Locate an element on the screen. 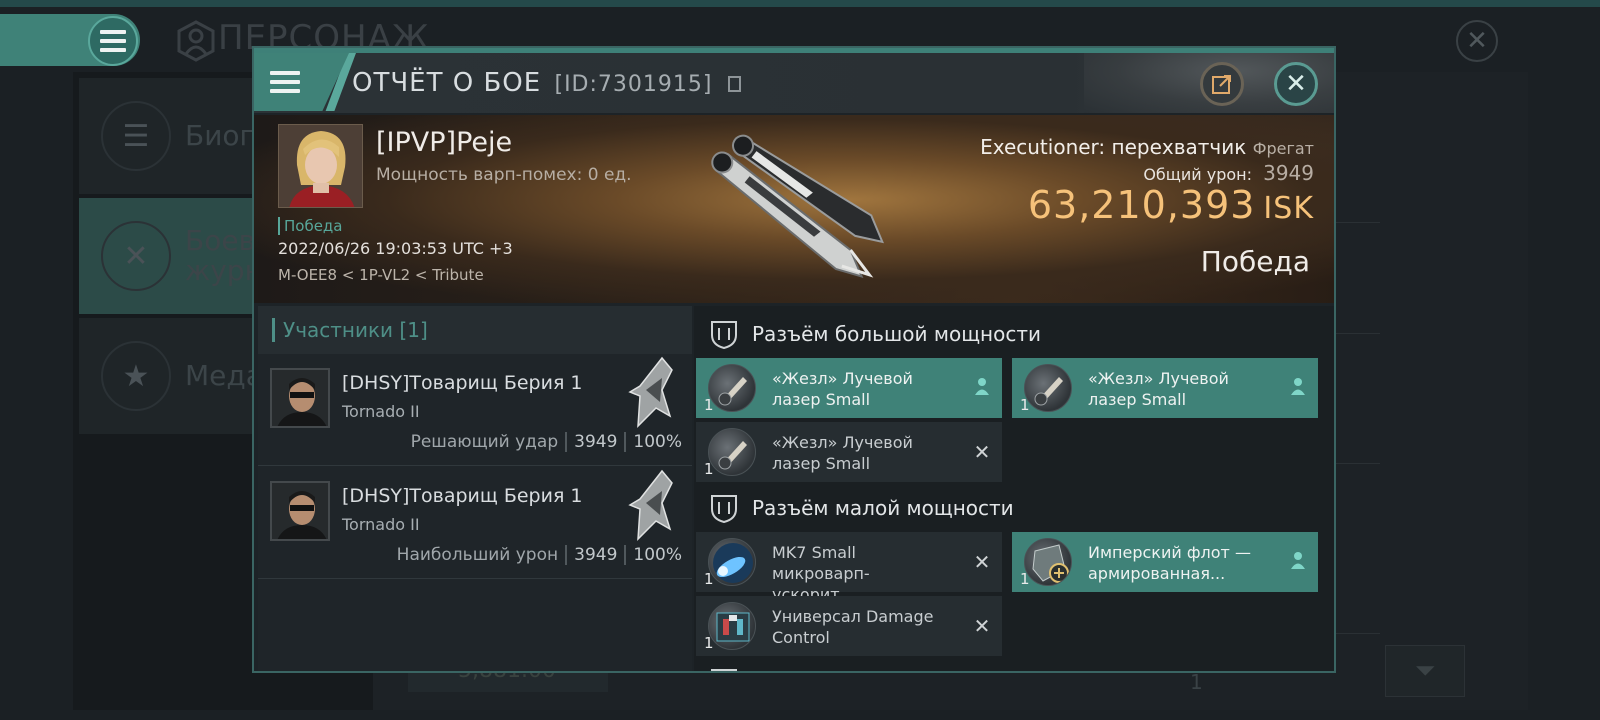  isk-amount: 63,210,393 is located at coordinates (1141, 205).